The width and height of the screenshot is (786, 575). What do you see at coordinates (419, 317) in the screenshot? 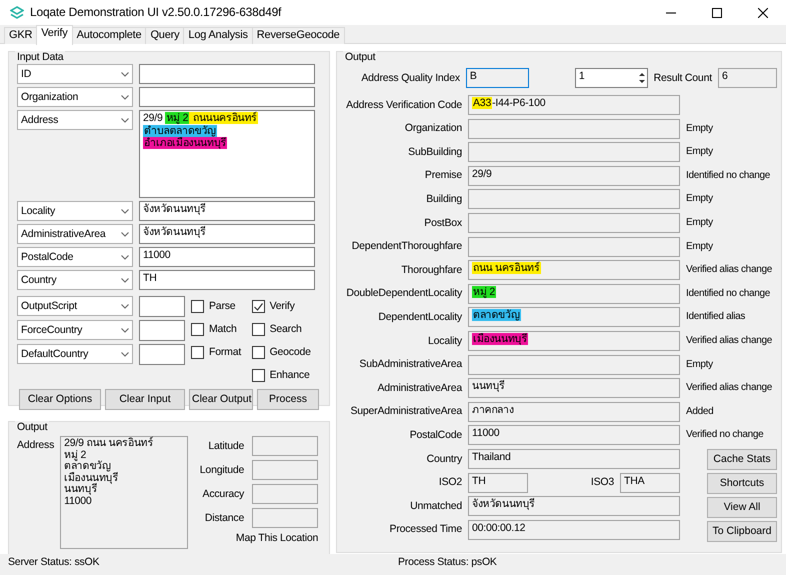
I see `field-label: DependentLocality` at bounding box center [419, 317].